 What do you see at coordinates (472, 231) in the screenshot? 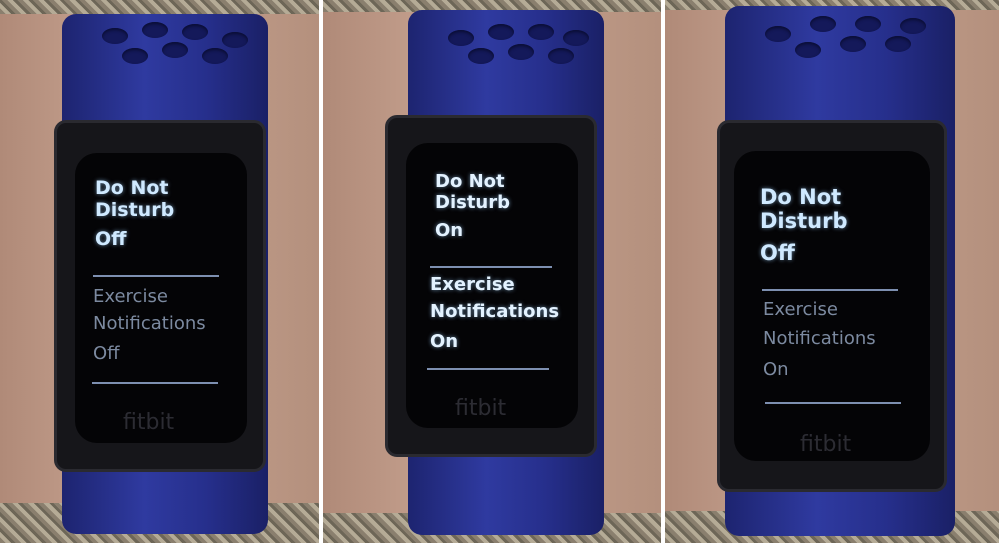
I see `dnd-state: On` at bounding box center [472, 231].